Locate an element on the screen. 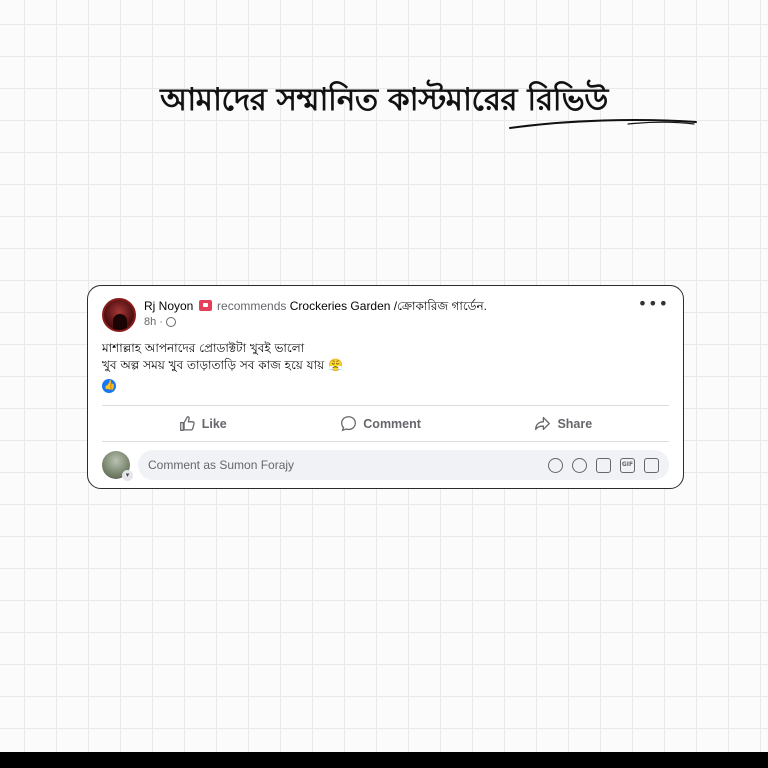  commenter-avatar: ▾ is located at coordinates (117, 466).